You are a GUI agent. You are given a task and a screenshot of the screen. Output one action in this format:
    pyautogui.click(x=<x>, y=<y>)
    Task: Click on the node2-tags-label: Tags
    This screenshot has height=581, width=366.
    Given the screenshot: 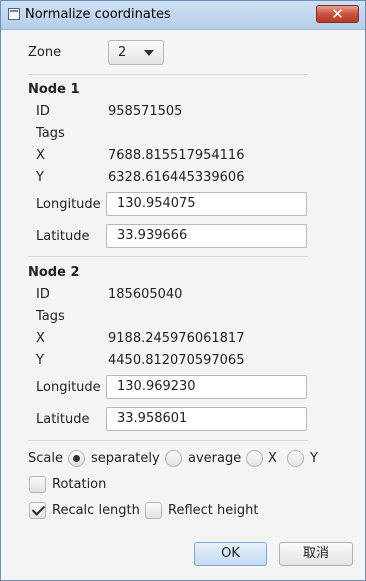 What is the action you would take?
    pyautogui.click(x=50, y=316)
    